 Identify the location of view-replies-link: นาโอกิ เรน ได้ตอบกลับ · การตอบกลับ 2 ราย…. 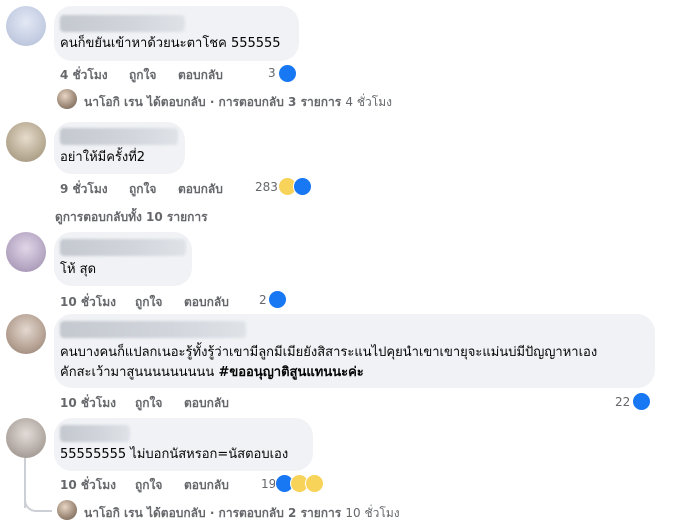
(242, 513).